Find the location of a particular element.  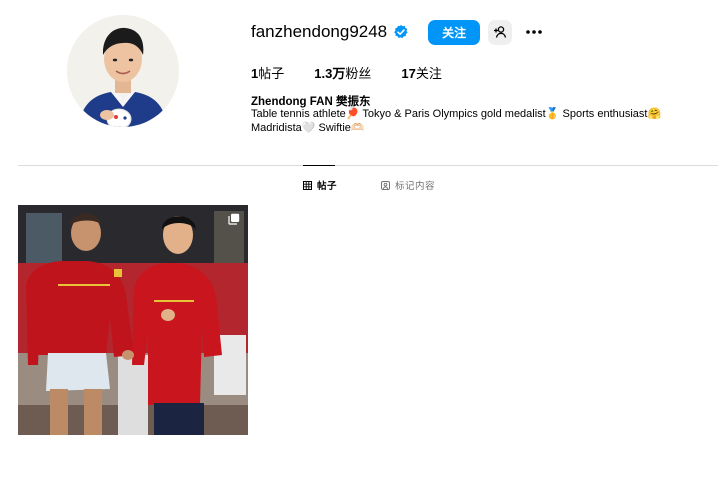

profile-avatar is located at coordinates (123, 71).